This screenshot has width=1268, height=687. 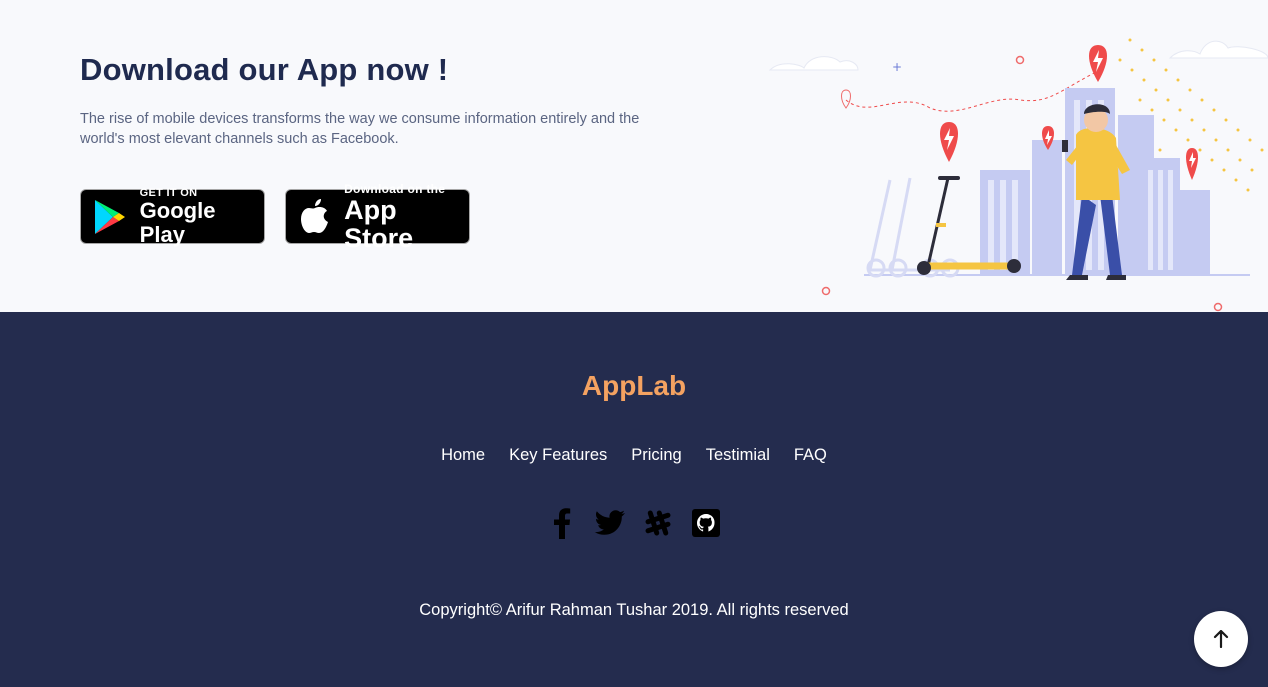 What do you see at coordinates (110, 216) in the screenshot?
I see `google-play-icon` at bounding box center [110, 216].